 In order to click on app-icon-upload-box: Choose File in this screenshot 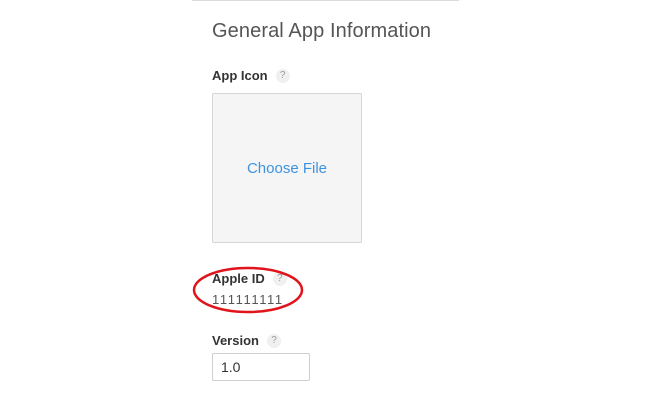, I will do `click(287, 168)`.